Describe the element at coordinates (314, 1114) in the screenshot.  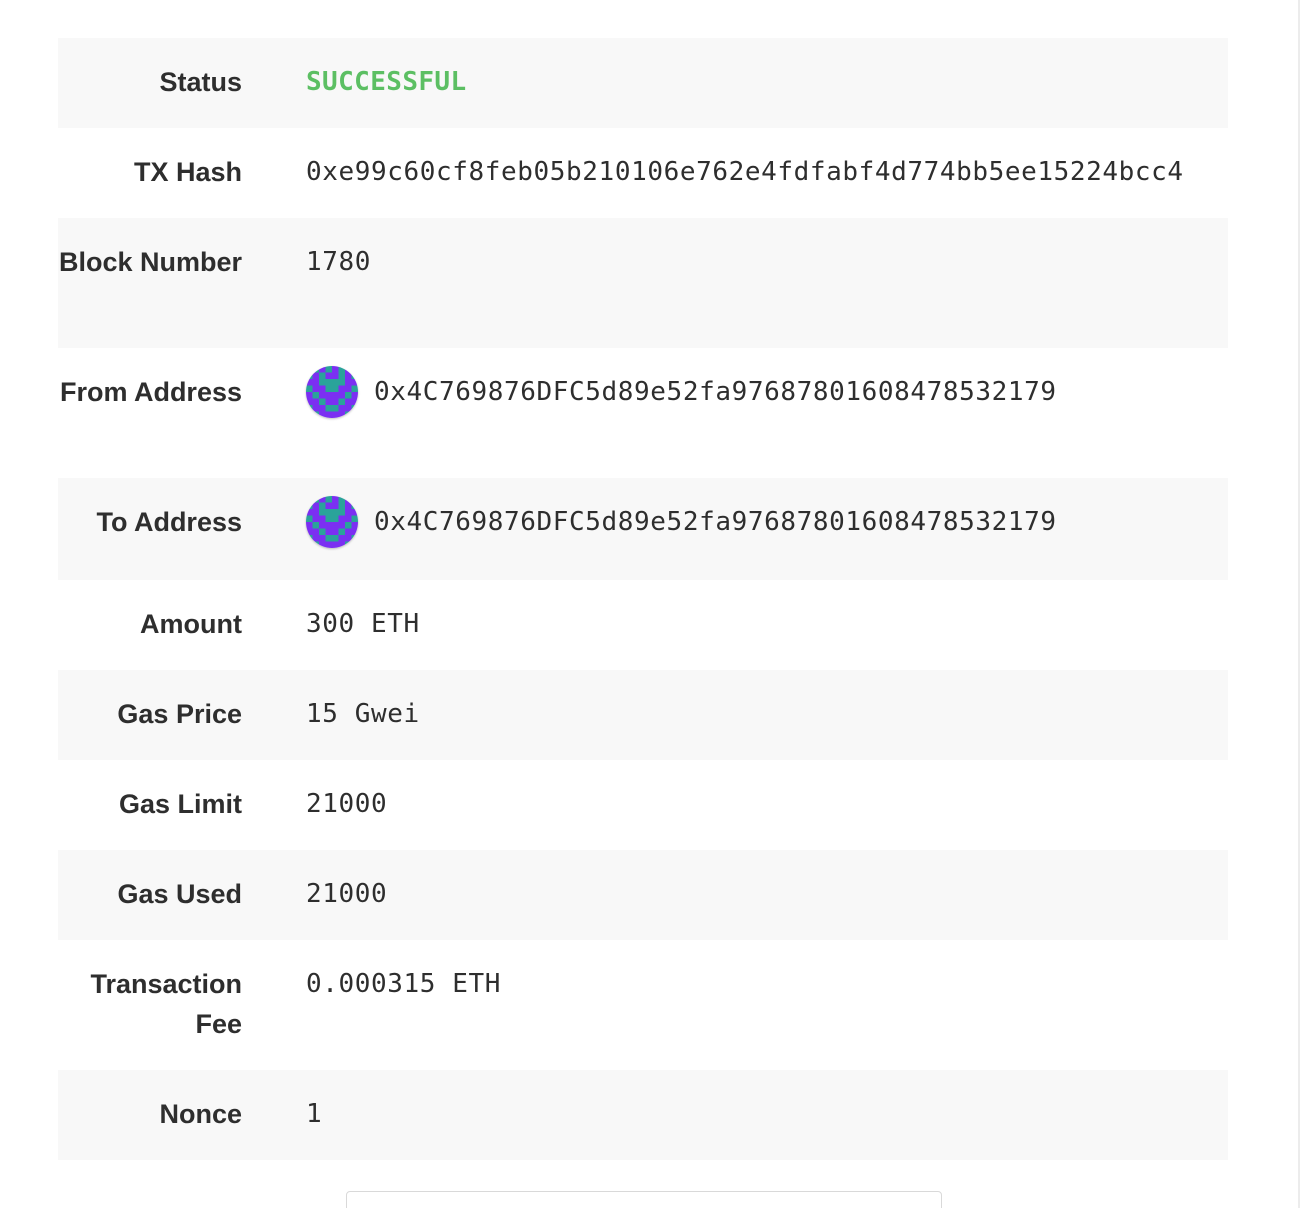
I see `nonce-value: 1` at that location.